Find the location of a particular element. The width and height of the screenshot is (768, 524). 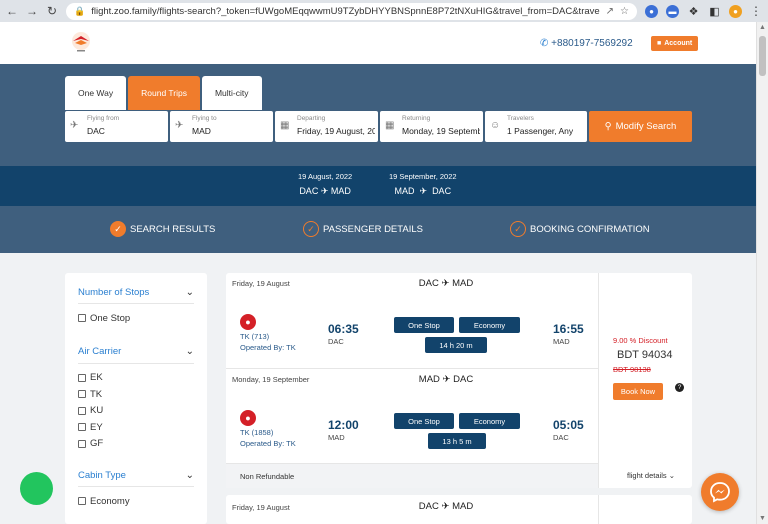

sidebar-icon: ◧ is located at coordinates (714, 11).